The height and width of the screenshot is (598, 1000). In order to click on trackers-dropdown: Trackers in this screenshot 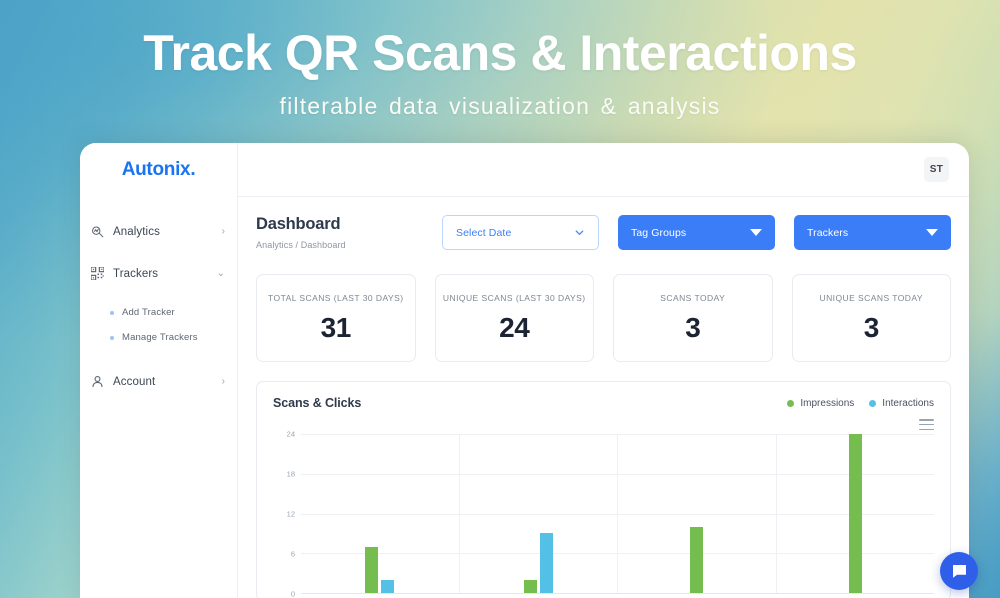, I will do `click(872, 232)`.